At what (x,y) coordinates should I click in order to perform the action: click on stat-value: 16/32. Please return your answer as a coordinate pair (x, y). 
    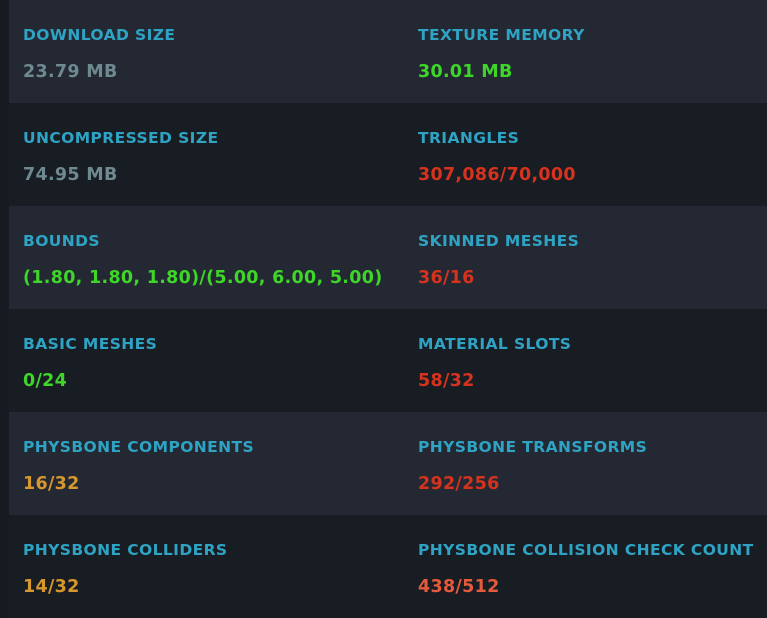
    Looking at the image, I should click on (51, 484).